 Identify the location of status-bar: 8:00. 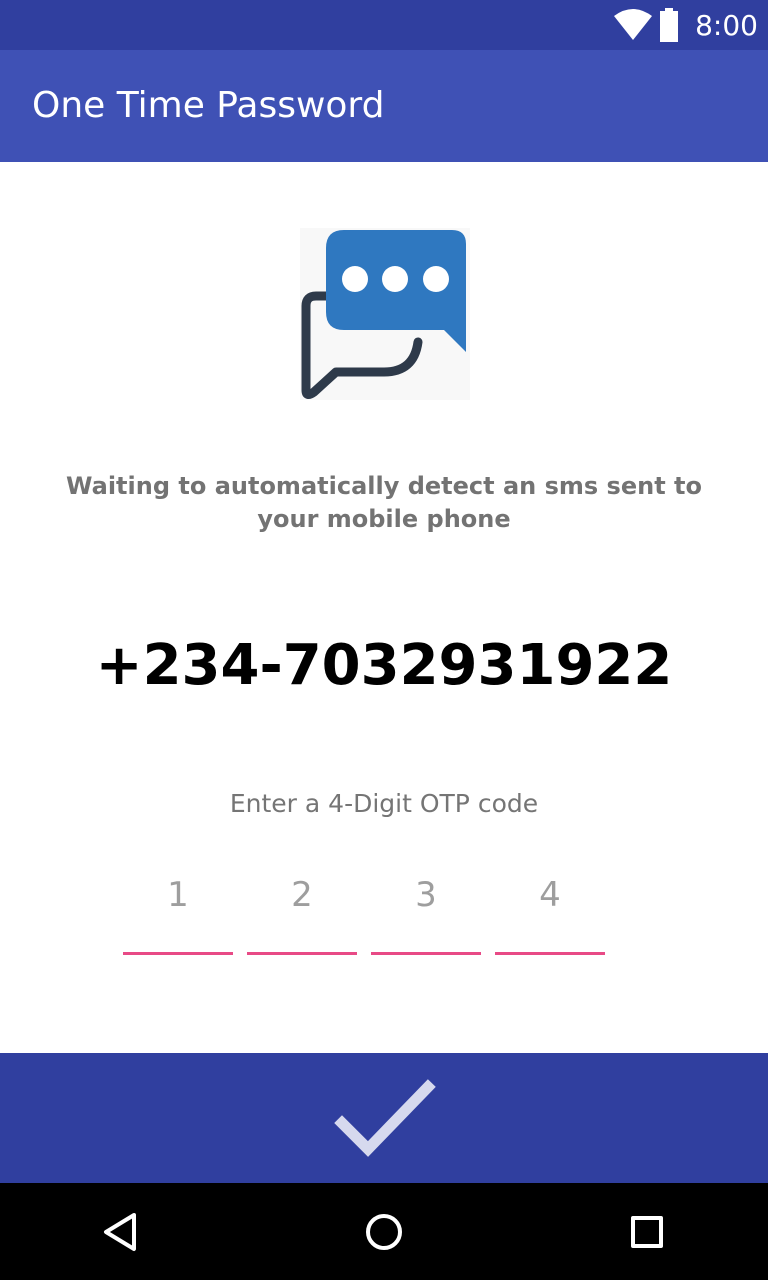
(384, 25).